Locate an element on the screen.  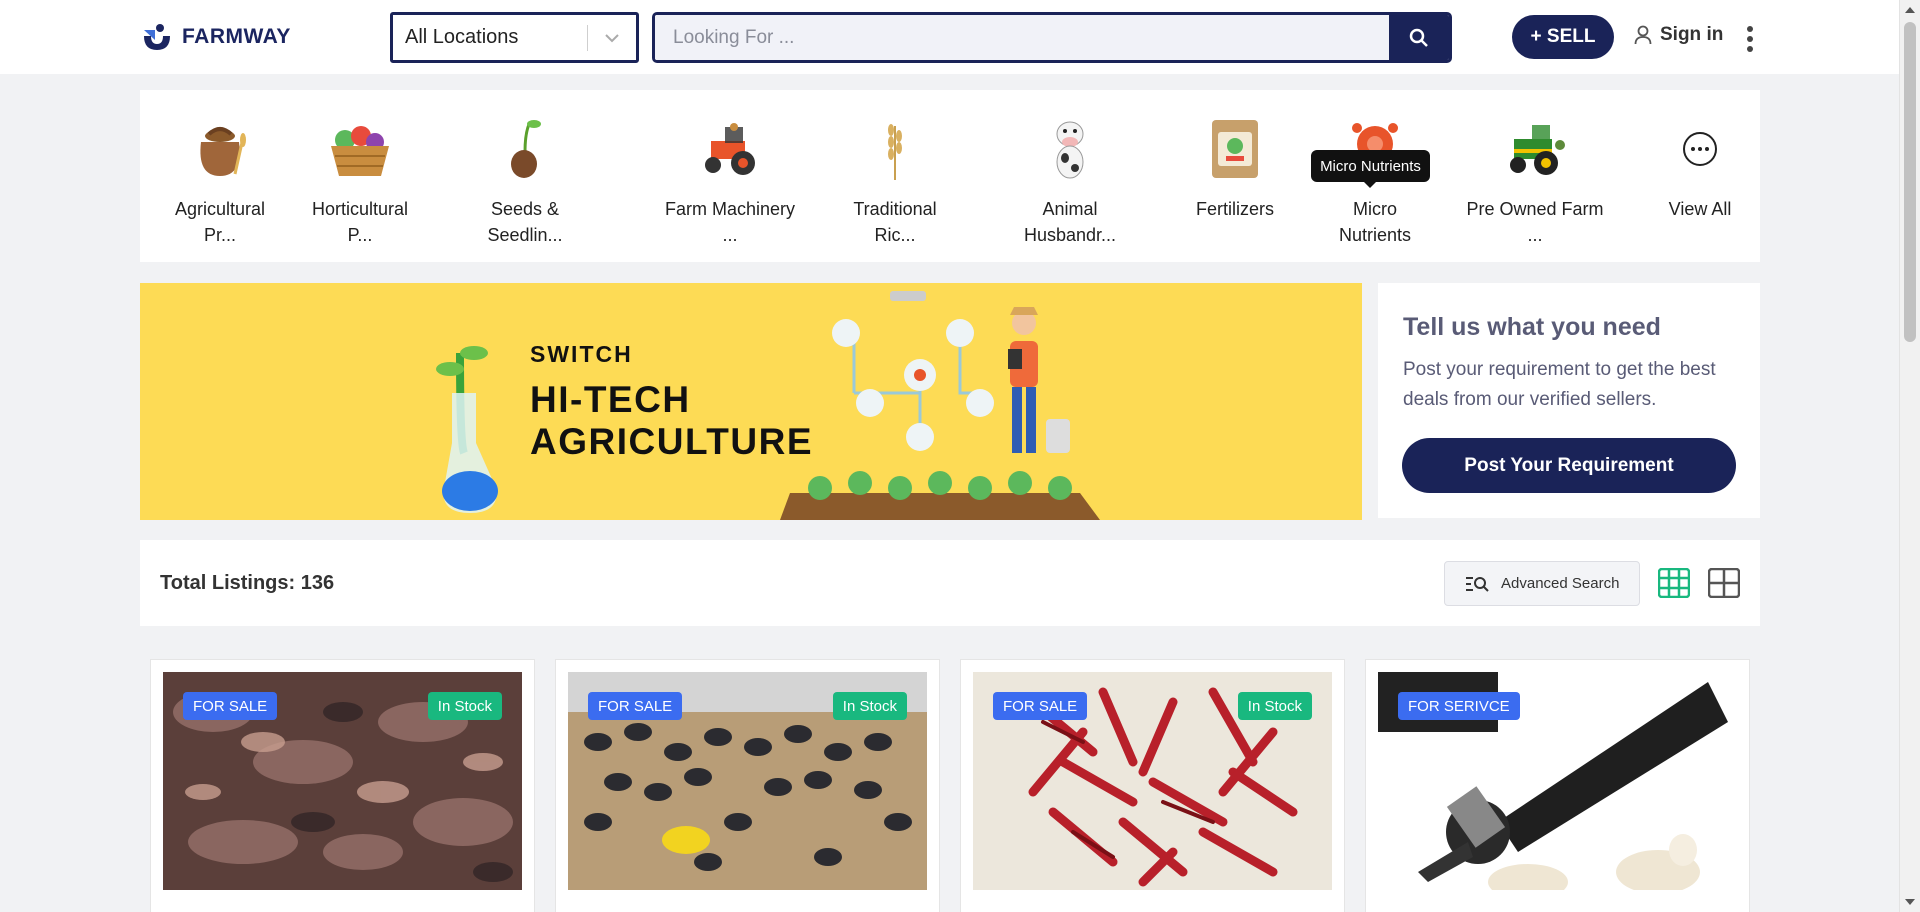
fertilizer-bag-icon is located at coordinates (1235, 149).